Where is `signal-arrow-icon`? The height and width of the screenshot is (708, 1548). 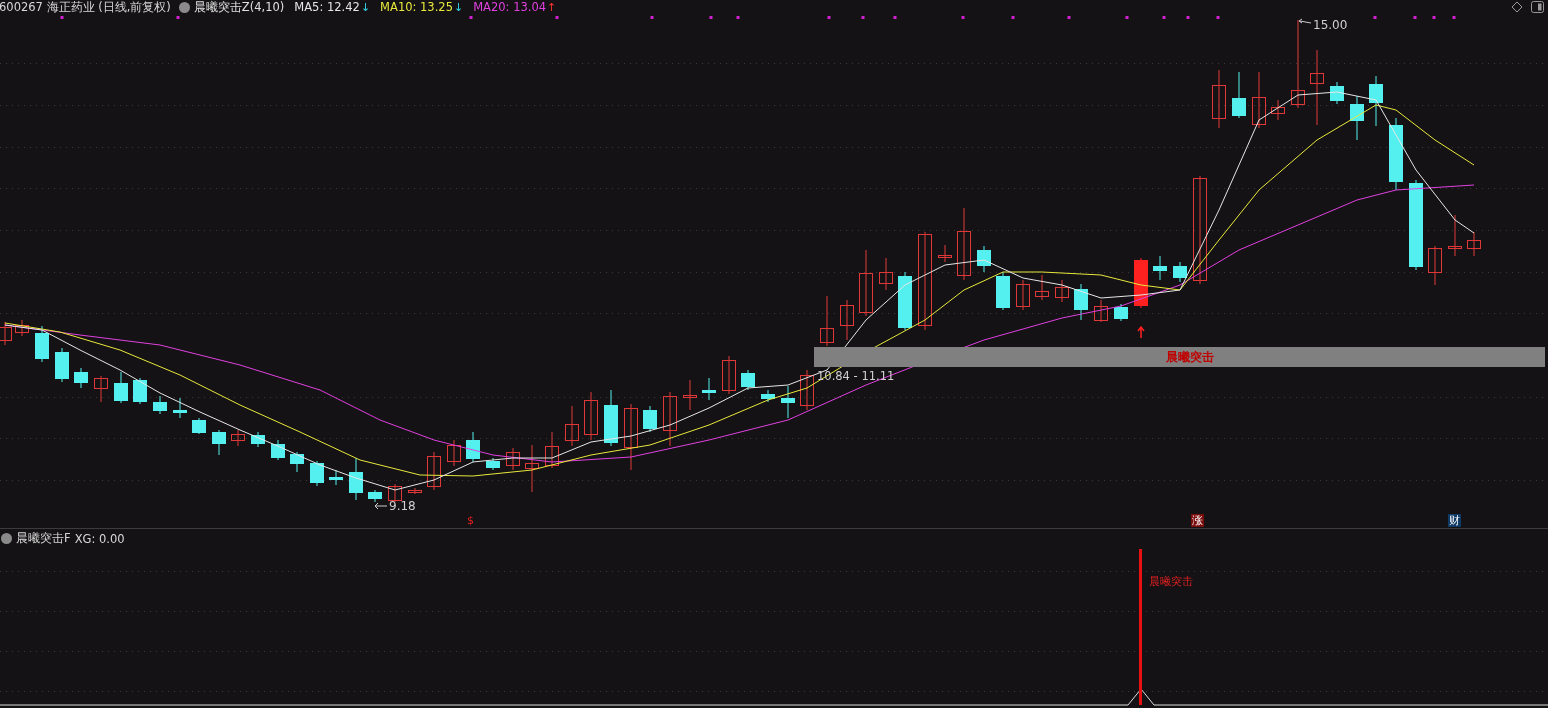 signal-arrow-icon is located at coordinates (1141, 332).